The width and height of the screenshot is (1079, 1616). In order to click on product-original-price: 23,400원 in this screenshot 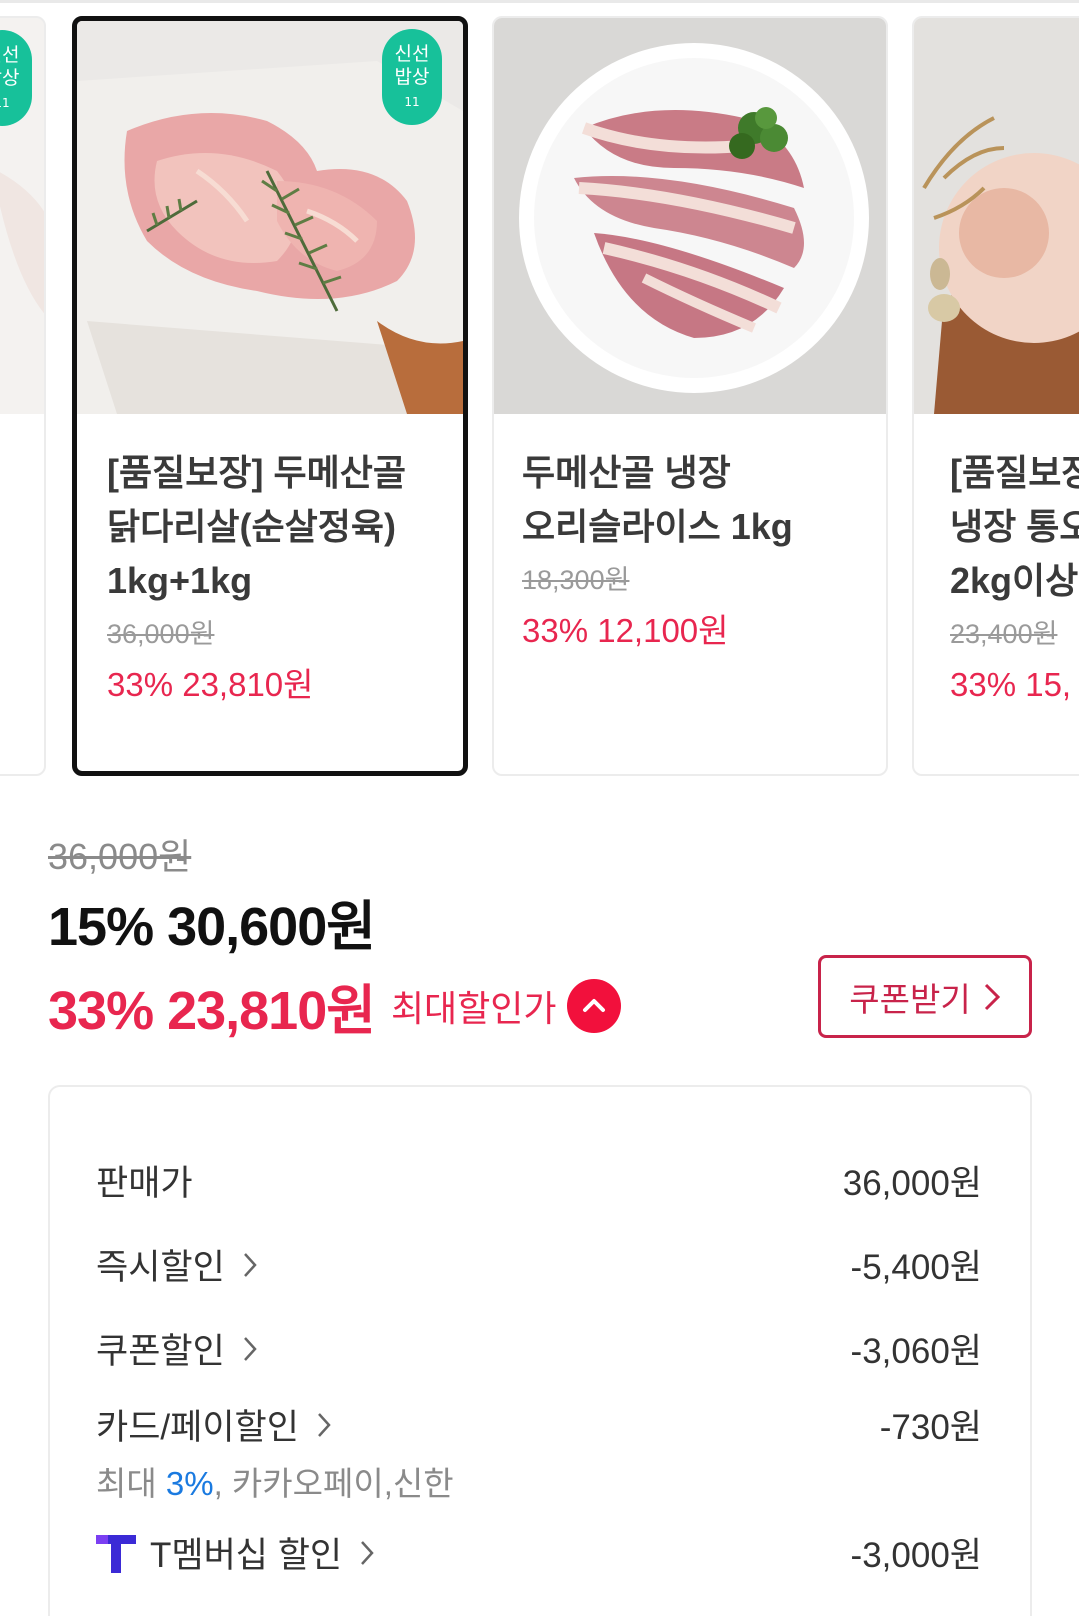, I will do `click(1004, 634)`.